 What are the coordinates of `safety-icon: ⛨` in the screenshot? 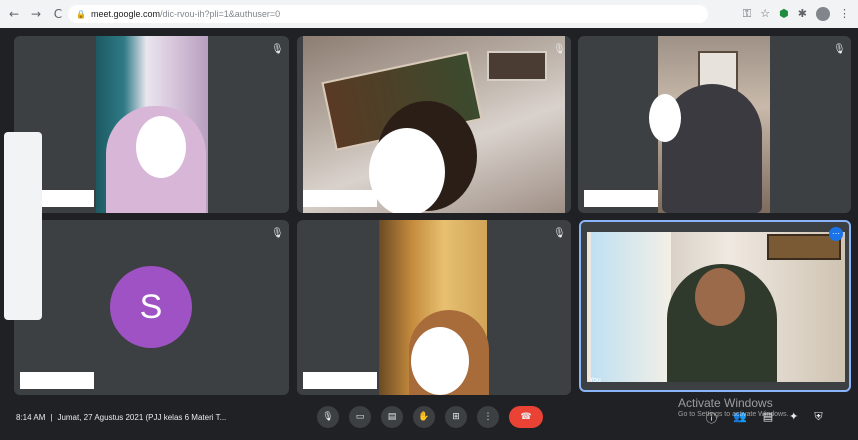 It's located at (818, 418).